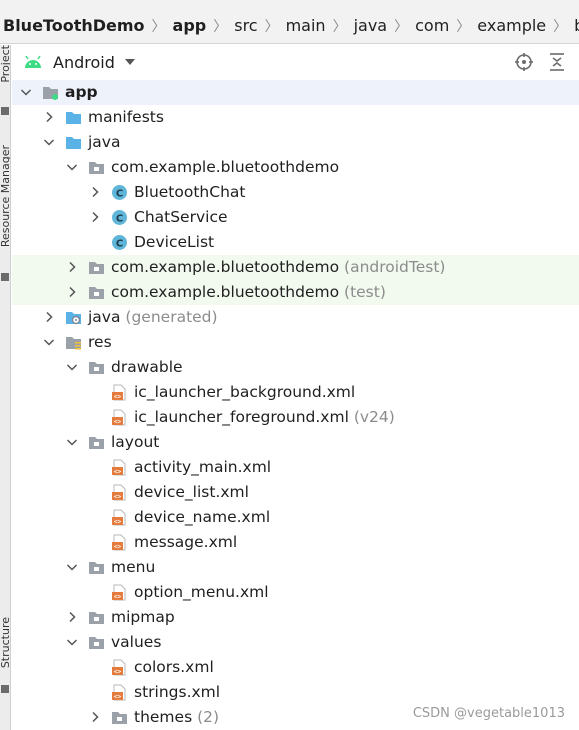 The height and width of the screenshot is (730, 579). Describe the element at coordinates (136, 642) in the screenshot. I see `tree-item-name: values` at that location.